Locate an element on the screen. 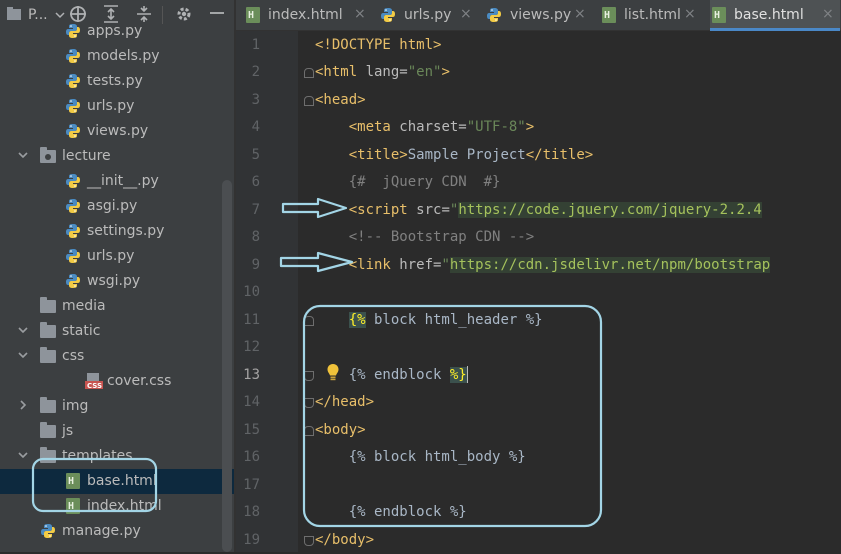 The width and height of the screenshot is (841, 554). annotation-arrow-link is located at coordinates (316, 262).